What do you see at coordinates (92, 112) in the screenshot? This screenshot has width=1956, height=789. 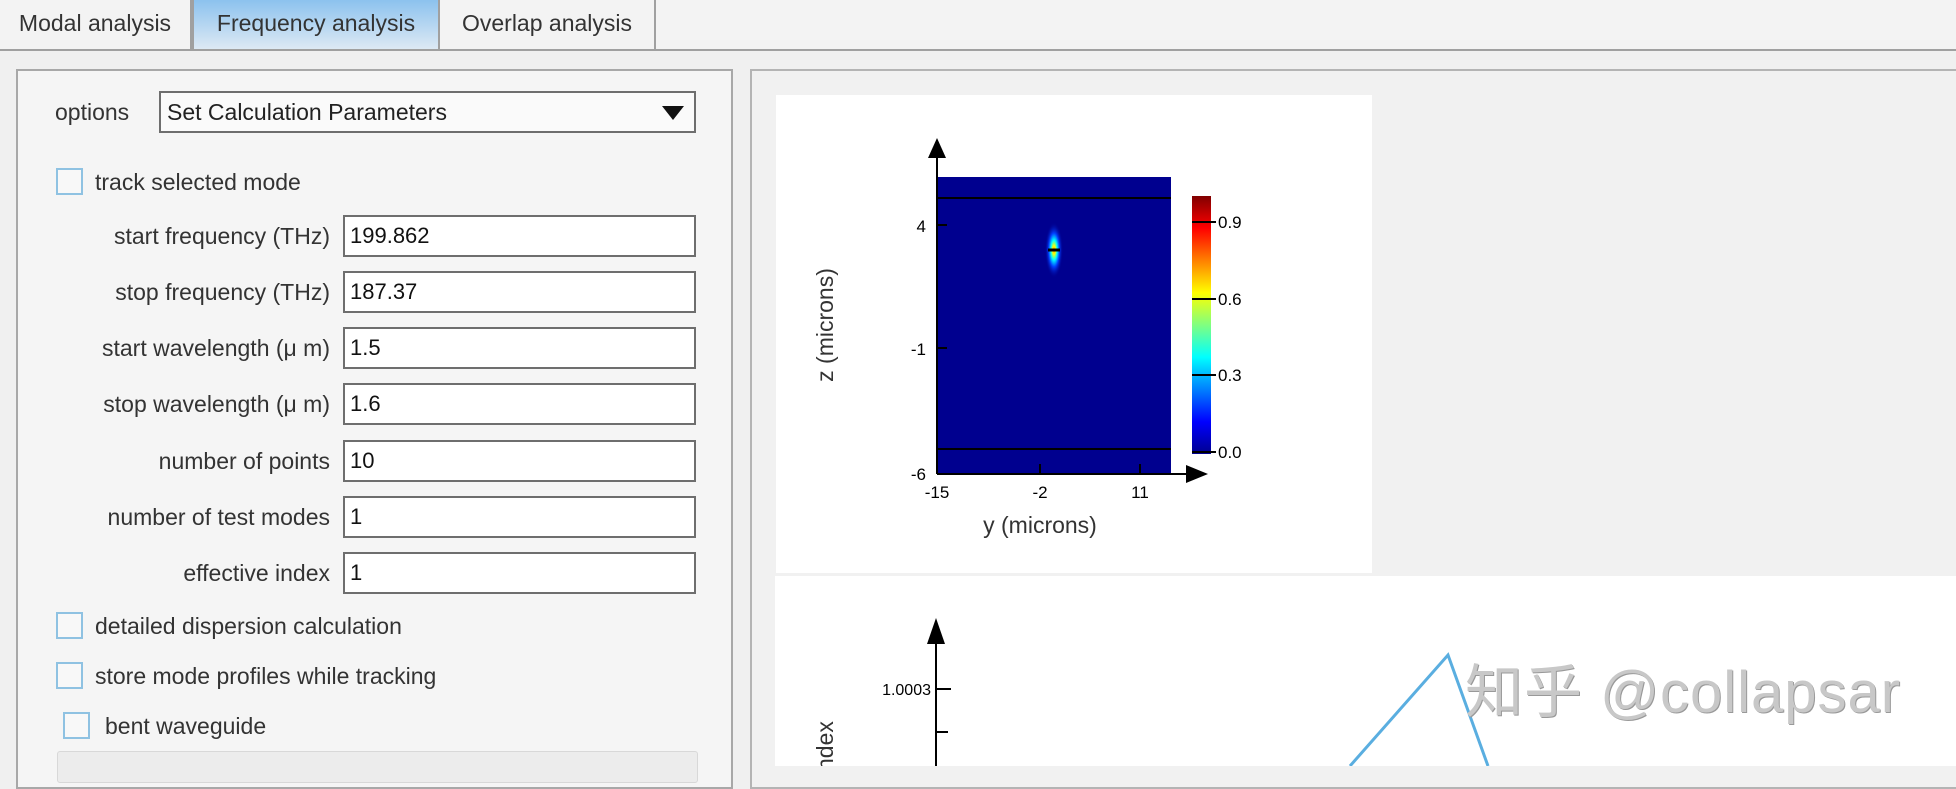 I see `options-label: options` at bounding box center [92, 112].